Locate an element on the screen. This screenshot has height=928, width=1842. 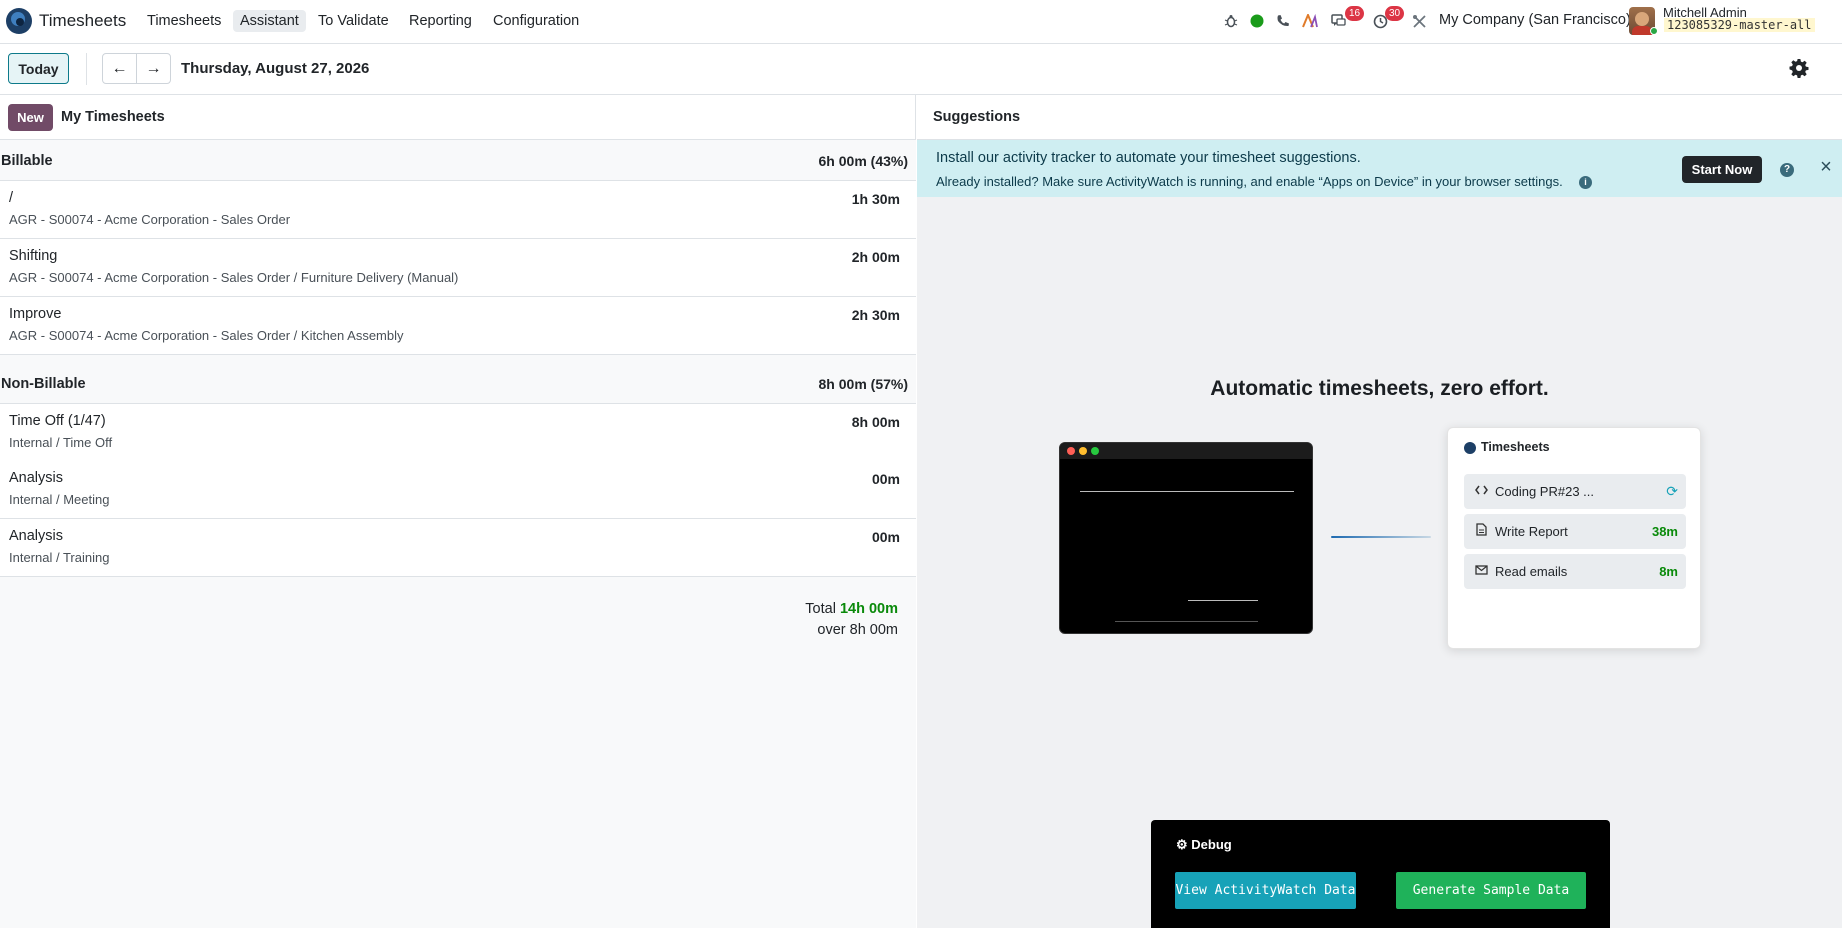
bug-icon: ⚙ is located at coordinates (1182, 844).